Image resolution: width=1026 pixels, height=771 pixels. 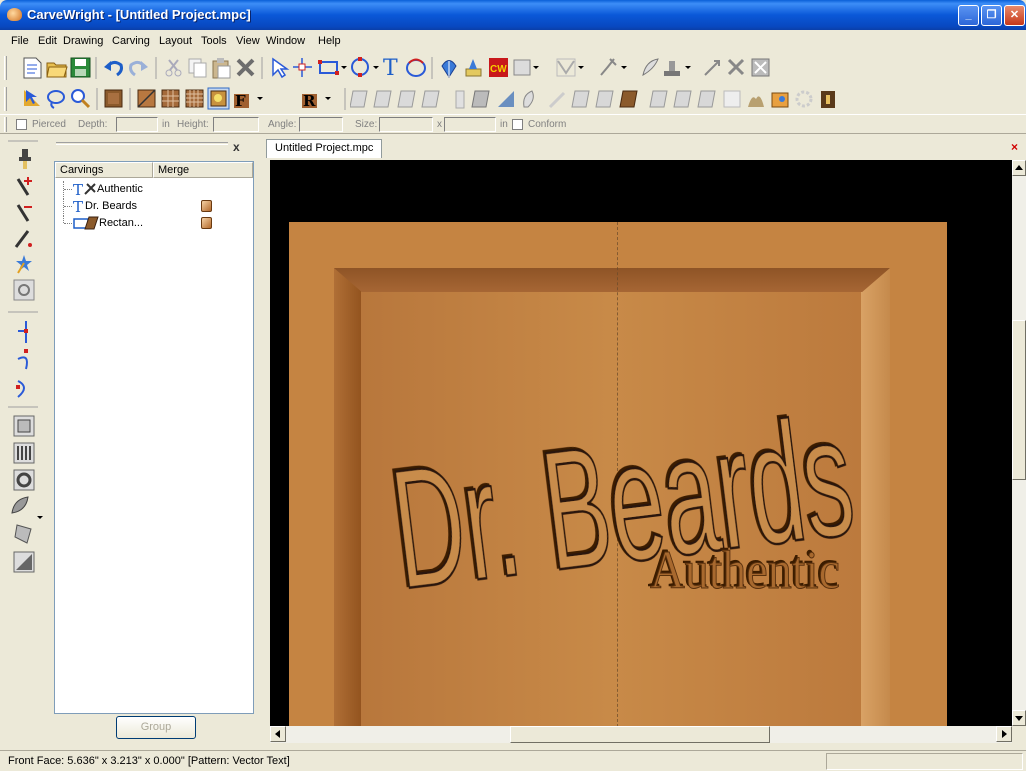 What do you see at coordinates (245, 67) in the screenshot?
I see `delete-icon` at bounding box center [245, 67].